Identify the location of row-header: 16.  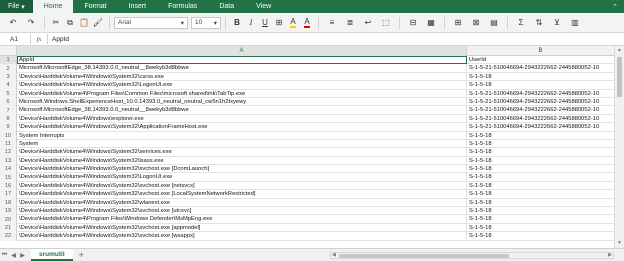
(8, 186).